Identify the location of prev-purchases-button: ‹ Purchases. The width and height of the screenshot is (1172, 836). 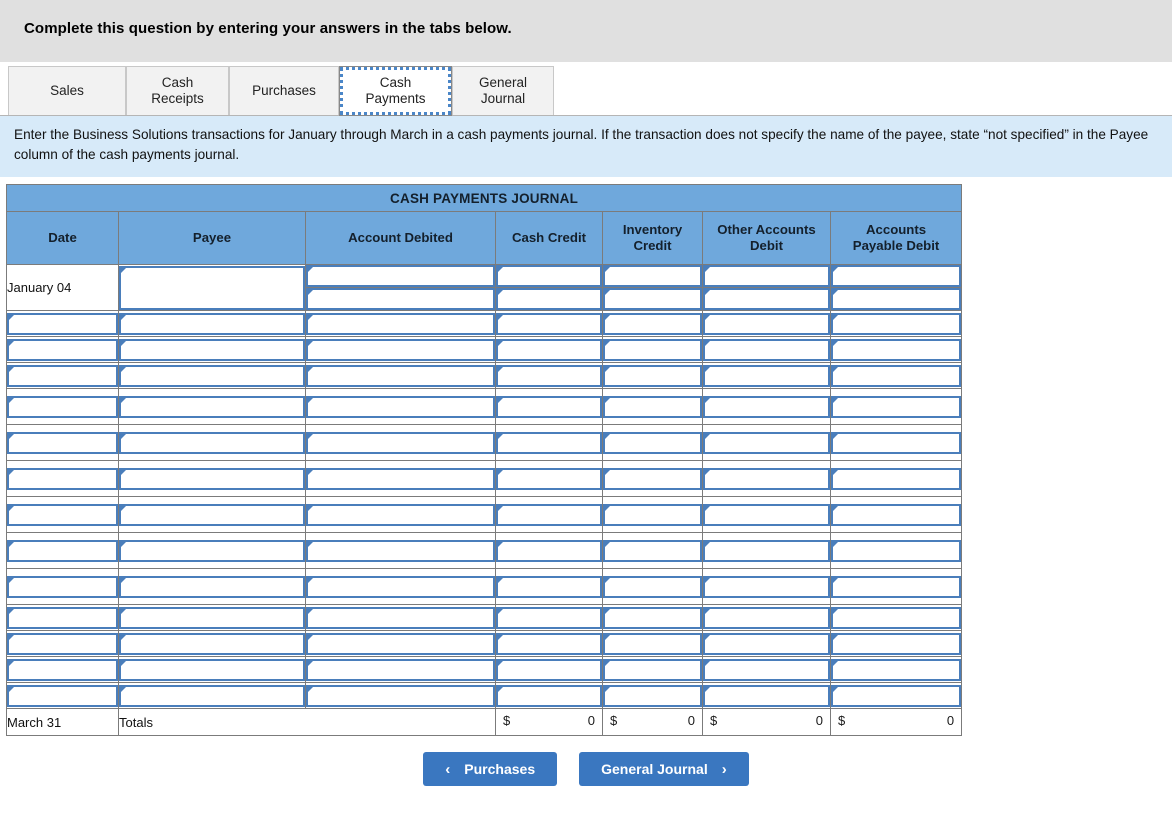
(490, 769).